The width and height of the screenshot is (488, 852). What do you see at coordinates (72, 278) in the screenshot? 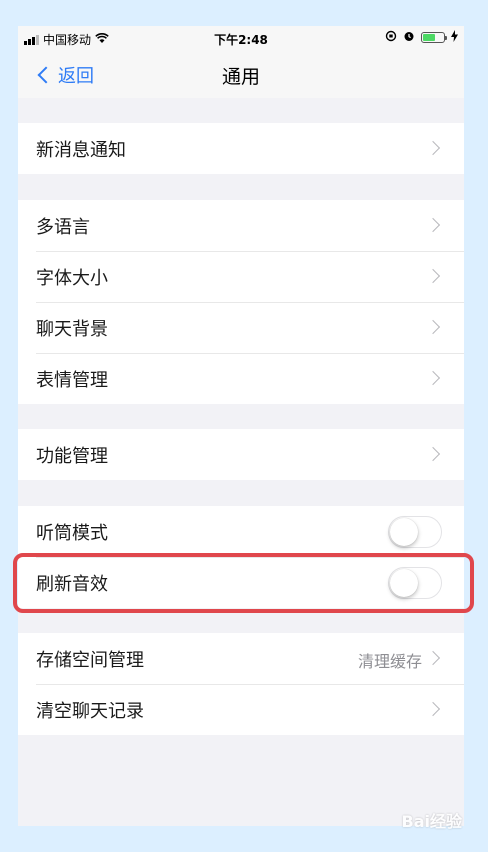
I see `row-label: 字体大小` at bounding box center [72, 278].